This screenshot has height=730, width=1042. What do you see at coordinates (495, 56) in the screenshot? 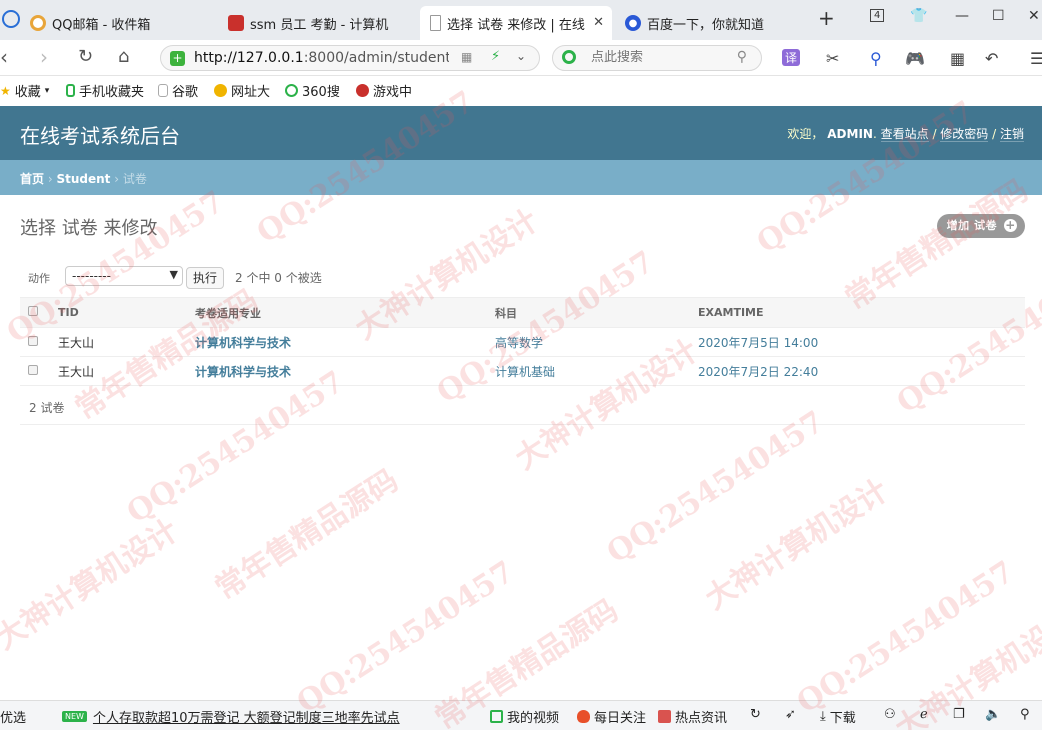
I see `lightning-icon: ⚡` at bounding box center [495, 56].